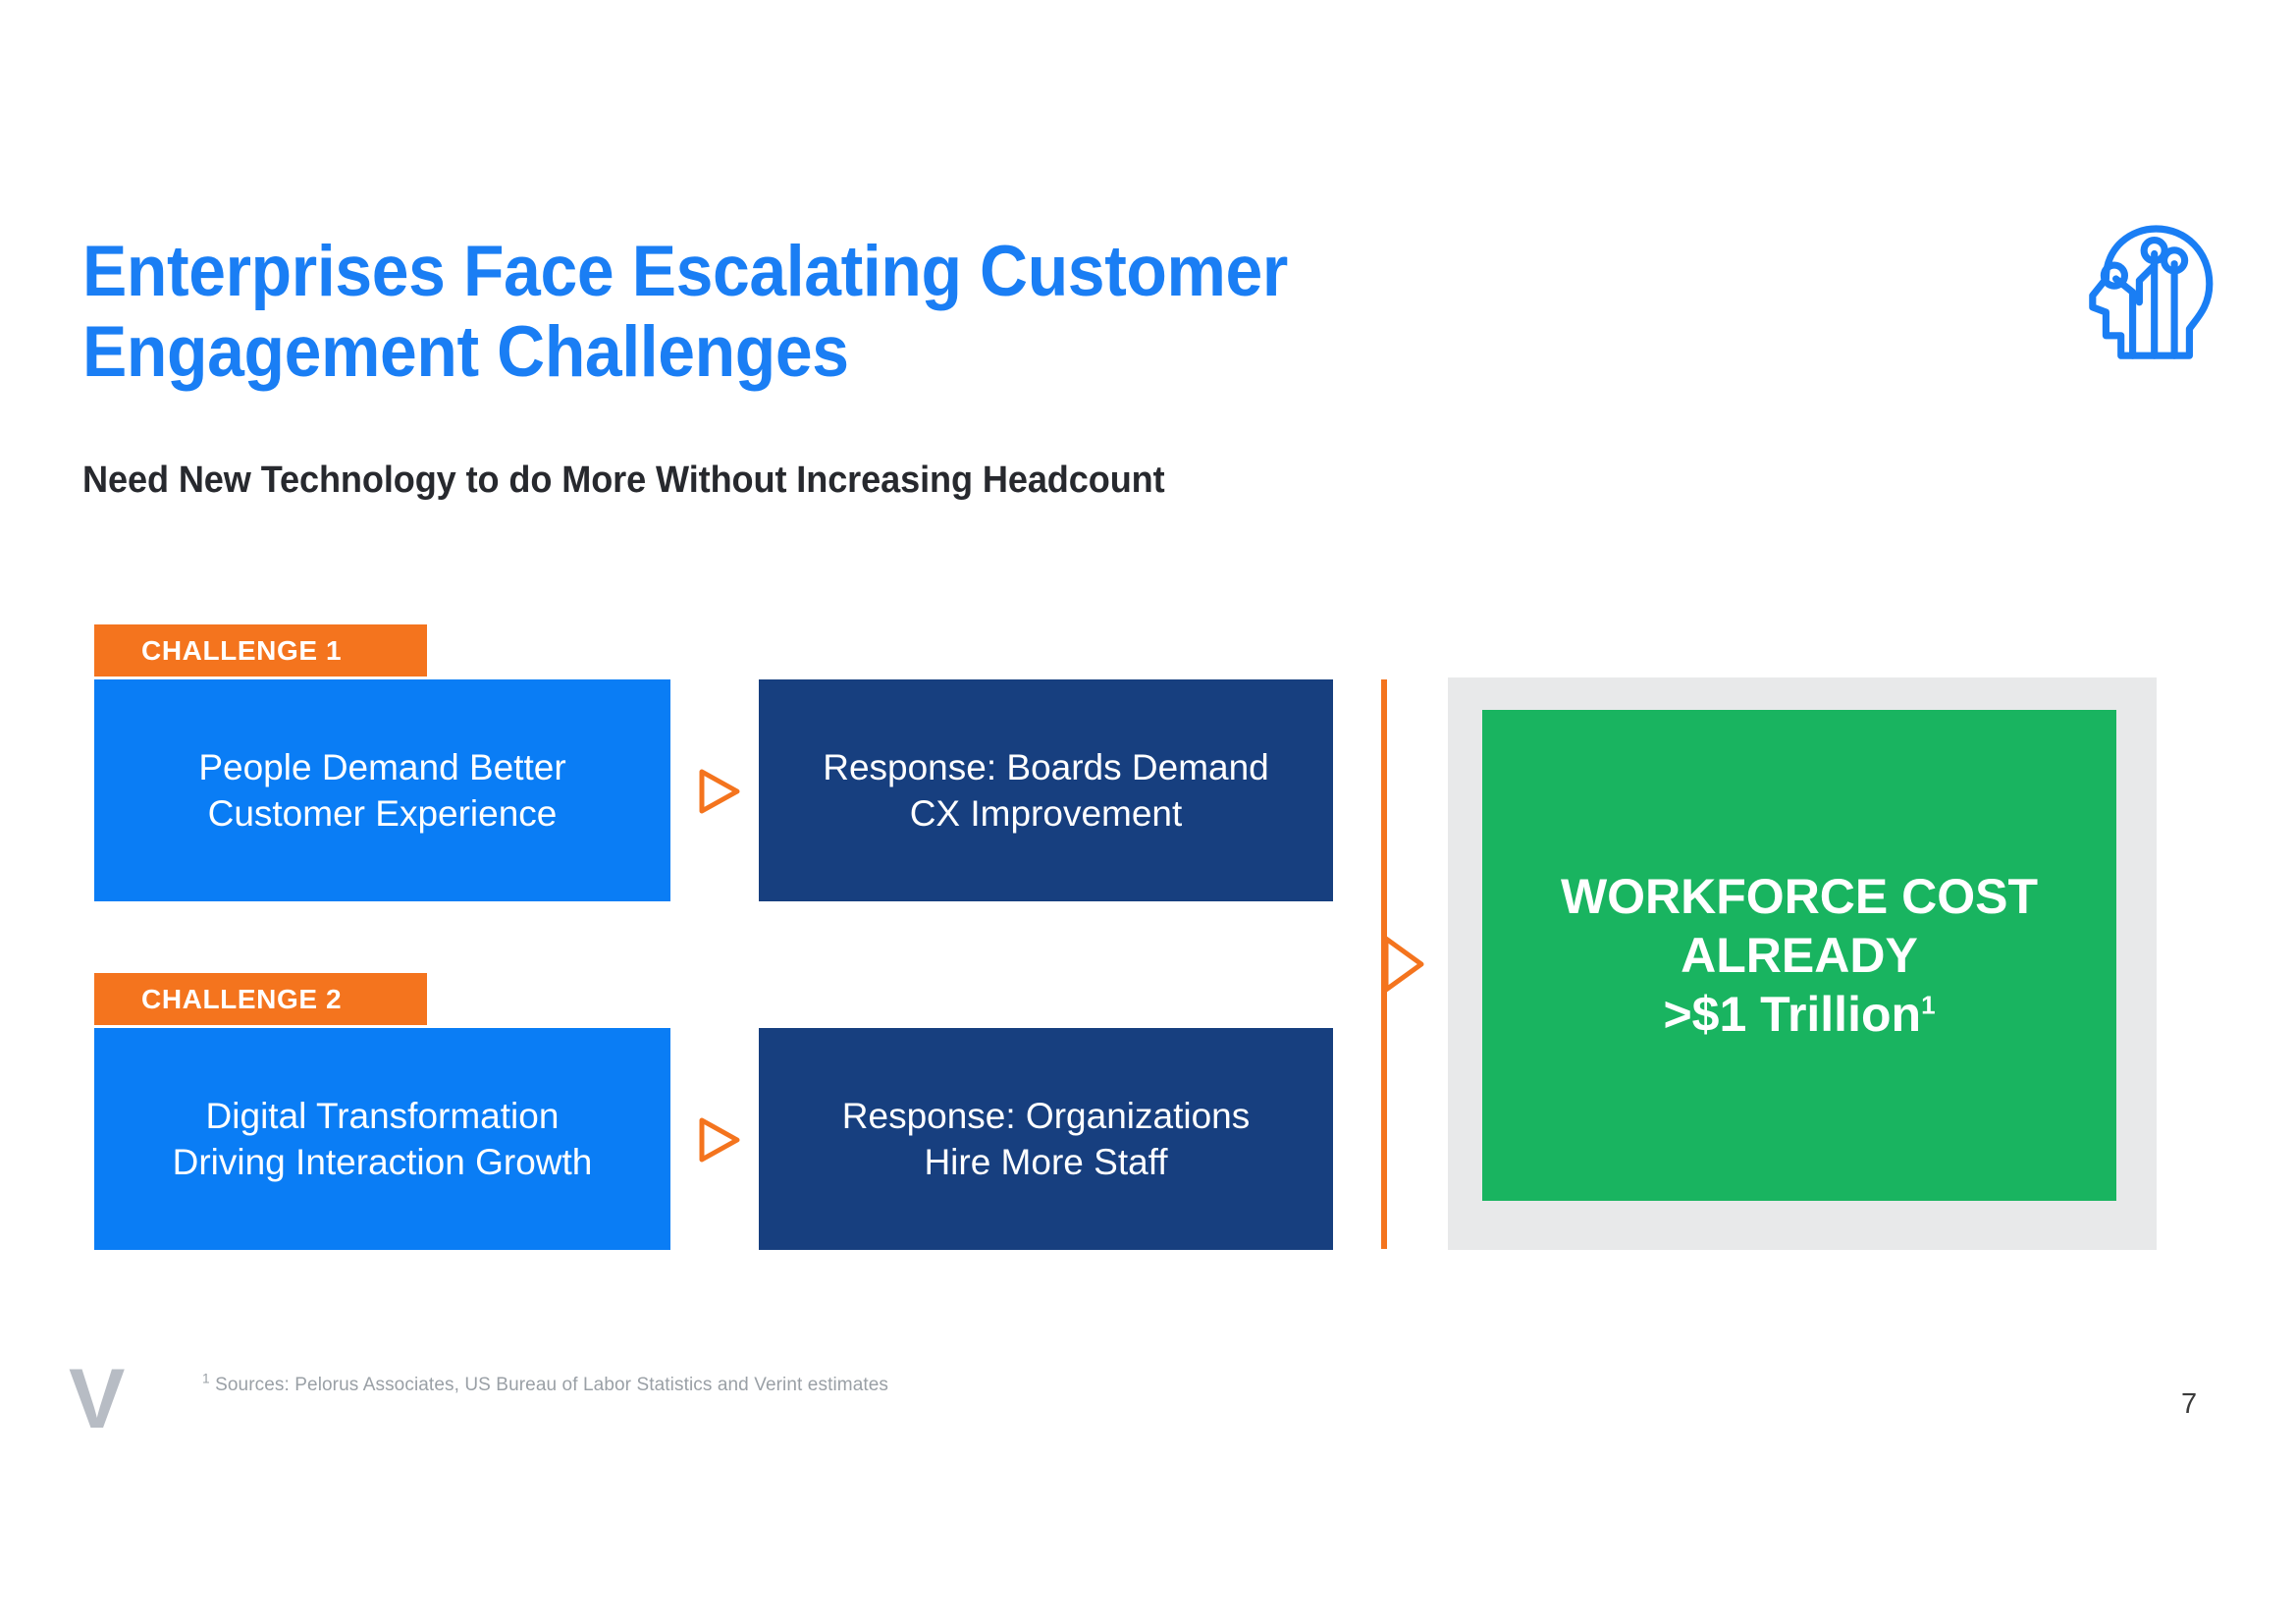  I want to click on triangle-right-outline-icon, so click(1403, 964).